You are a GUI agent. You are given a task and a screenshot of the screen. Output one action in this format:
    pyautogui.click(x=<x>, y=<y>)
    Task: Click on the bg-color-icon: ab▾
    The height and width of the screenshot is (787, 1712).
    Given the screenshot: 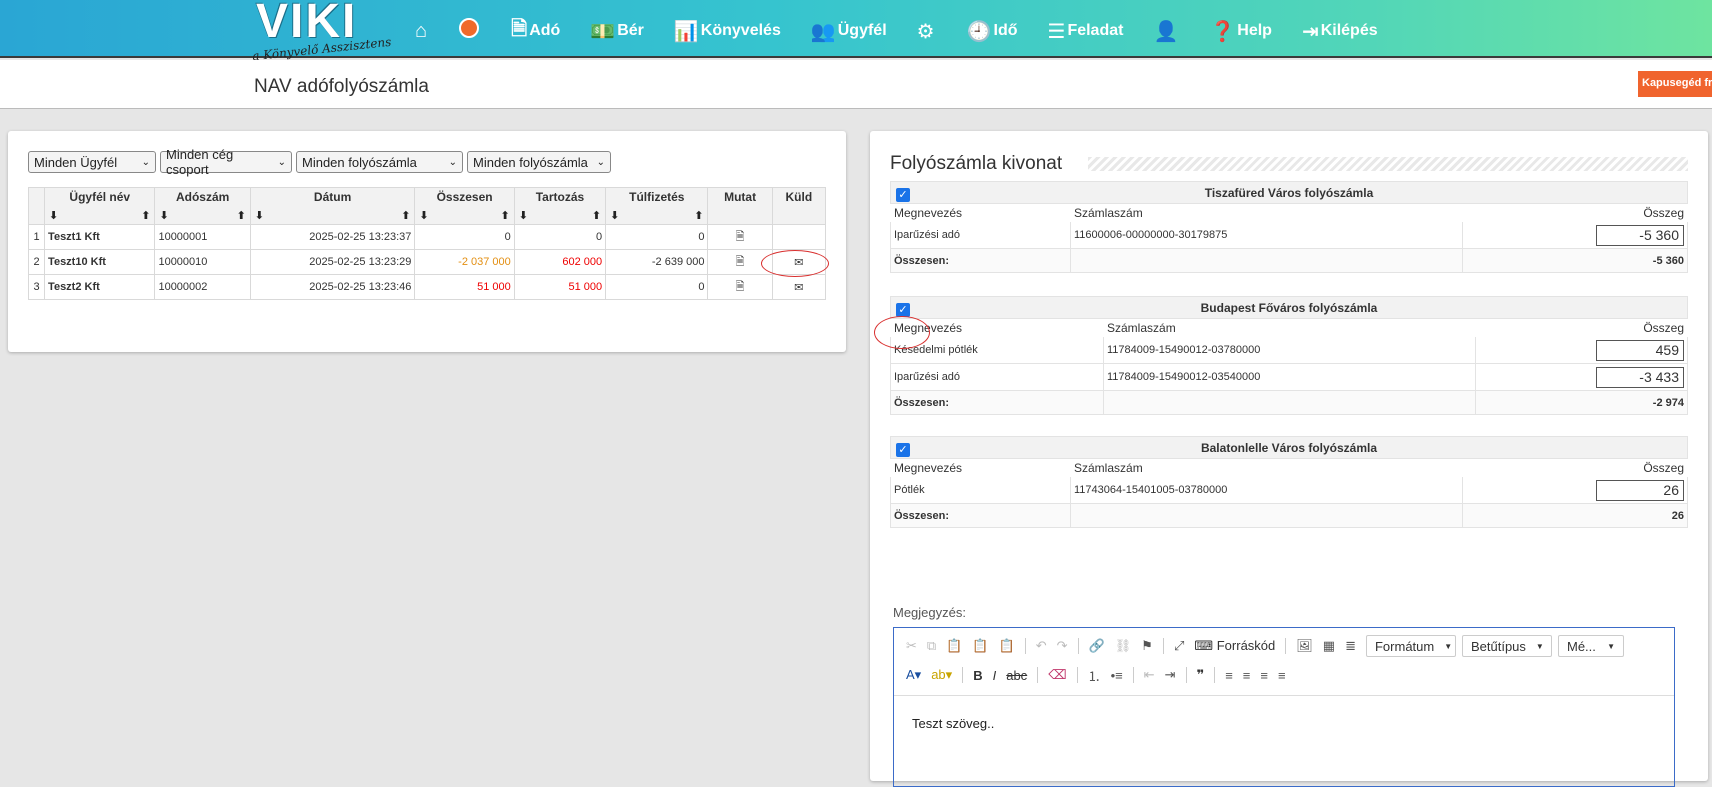 What is the action you would take?
    pyautogui.click(x=941, y=675)
    